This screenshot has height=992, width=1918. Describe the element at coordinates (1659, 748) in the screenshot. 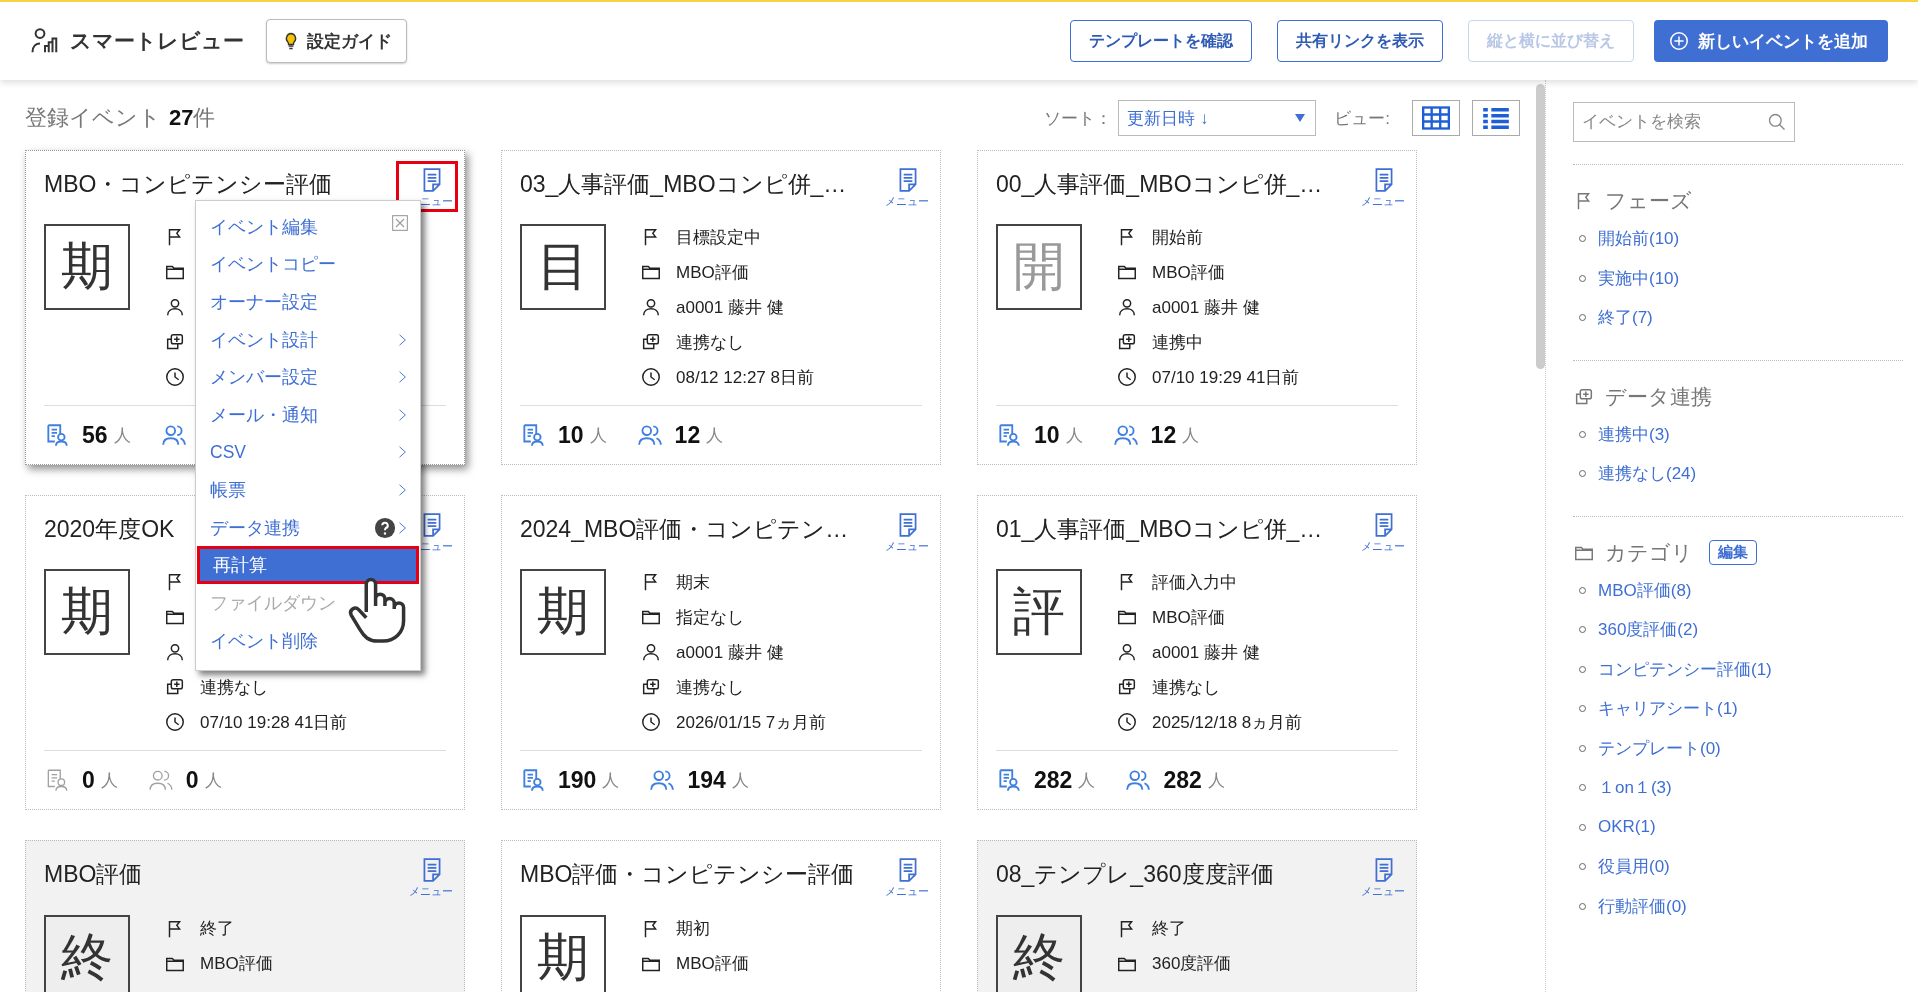

I see `filter-link: テンプレート(0)` at that location.